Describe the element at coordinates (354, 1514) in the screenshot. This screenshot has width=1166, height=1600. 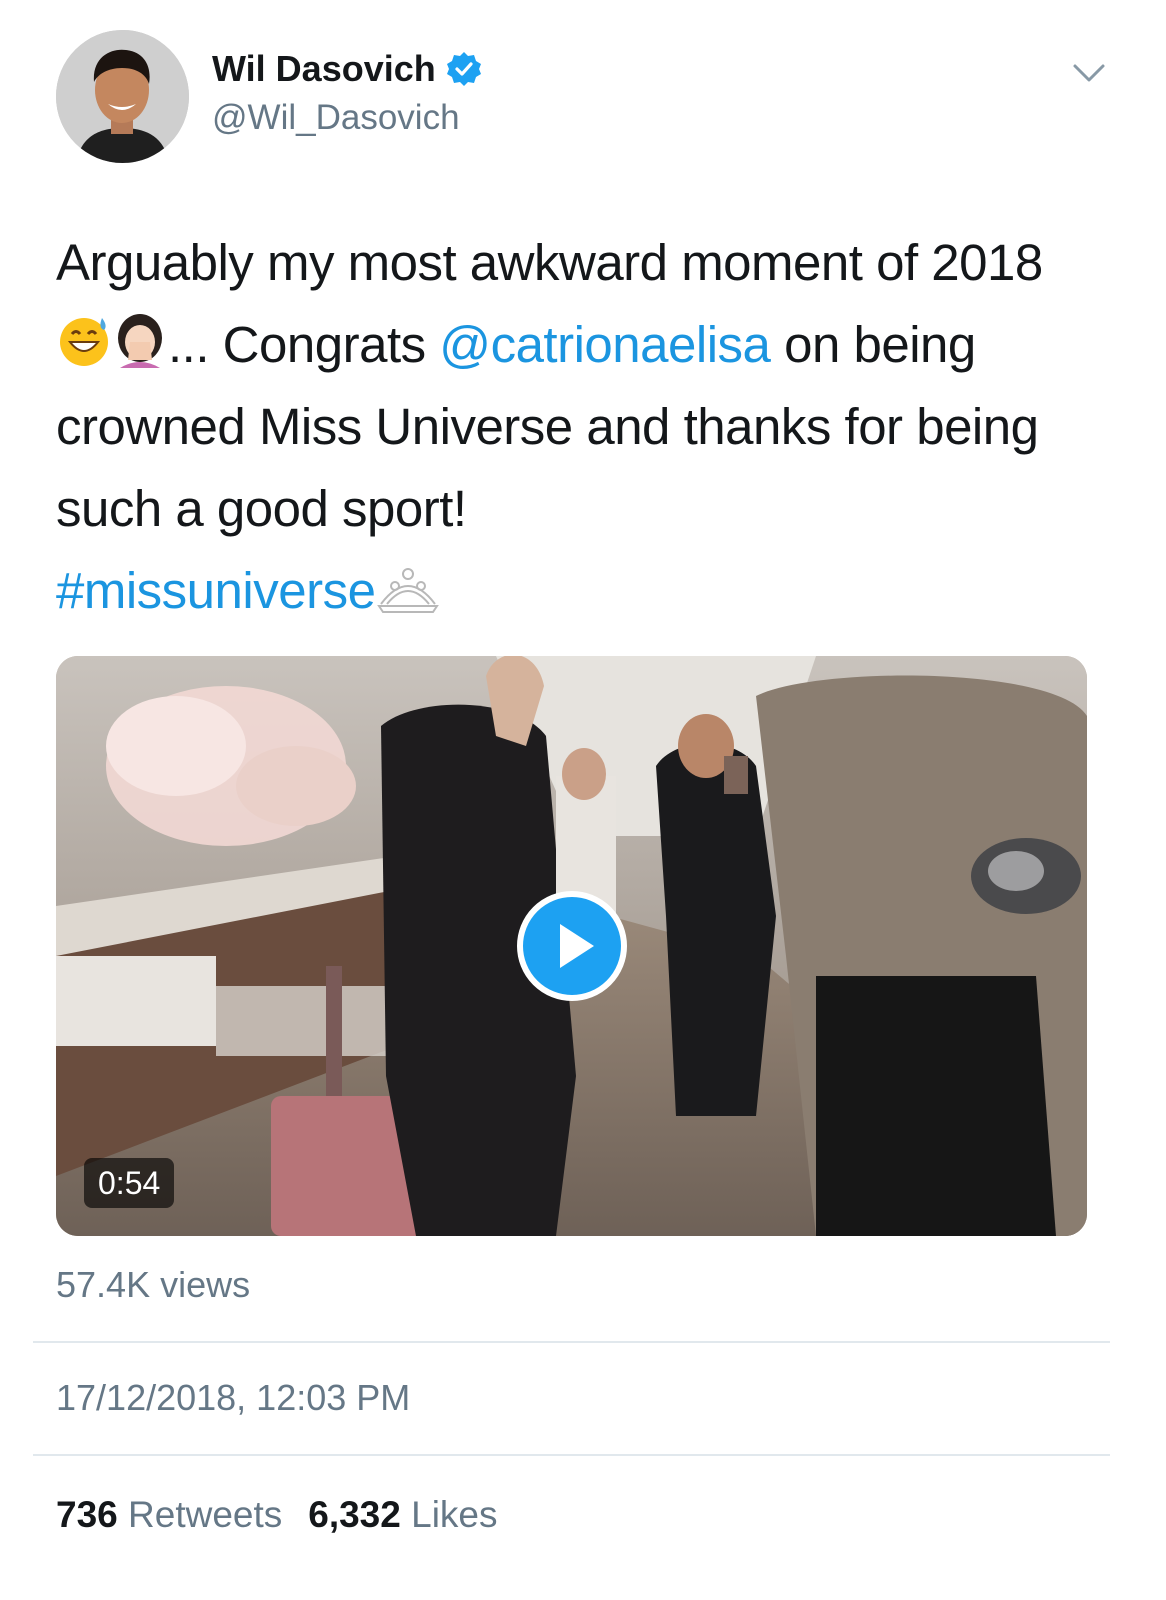
I see `likes-count: 6,332` at that location.